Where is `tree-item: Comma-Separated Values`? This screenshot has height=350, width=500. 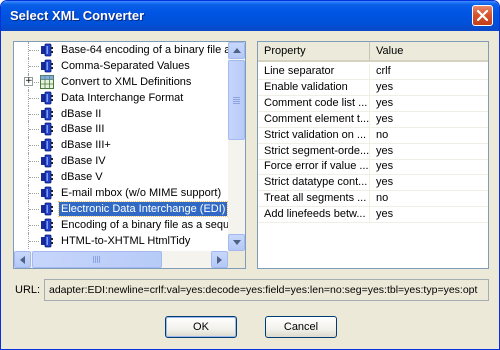 tree-item: Comma-Separated Values is located at coordinates (121, 65).